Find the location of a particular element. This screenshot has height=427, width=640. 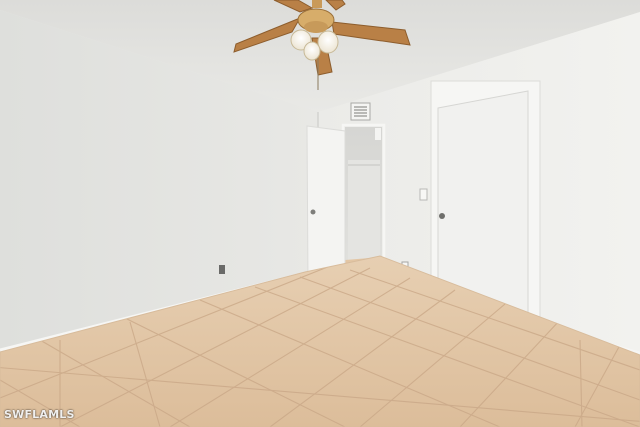

door-knob is located at coordinates (313, 212).